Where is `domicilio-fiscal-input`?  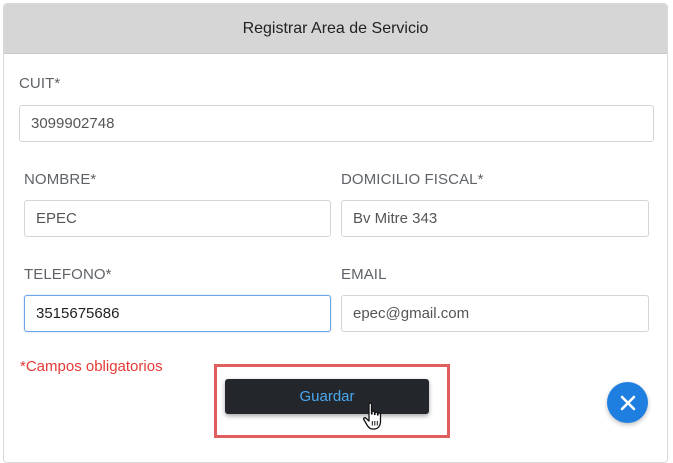
domicilio-fiscal-input is located at coordinates (495, 218).